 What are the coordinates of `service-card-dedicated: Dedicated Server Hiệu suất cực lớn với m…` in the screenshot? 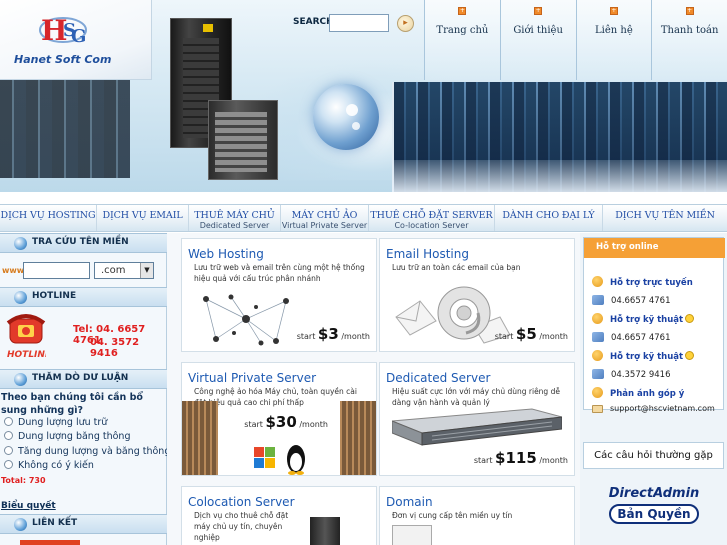 It's located at (477, 419).